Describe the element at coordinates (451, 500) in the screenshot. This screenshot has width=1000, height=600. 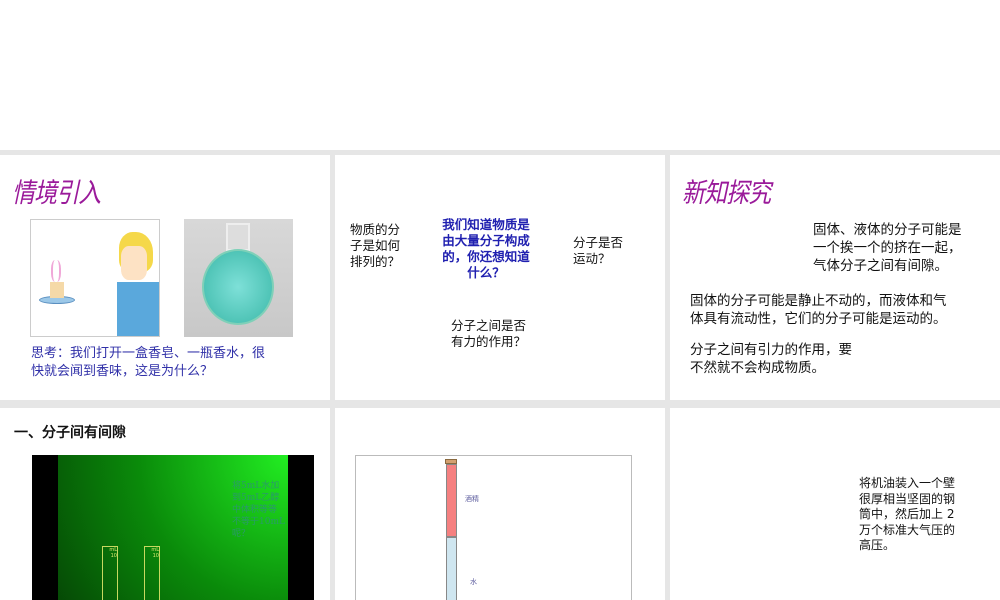
I see `alcohol-layer` at that location.